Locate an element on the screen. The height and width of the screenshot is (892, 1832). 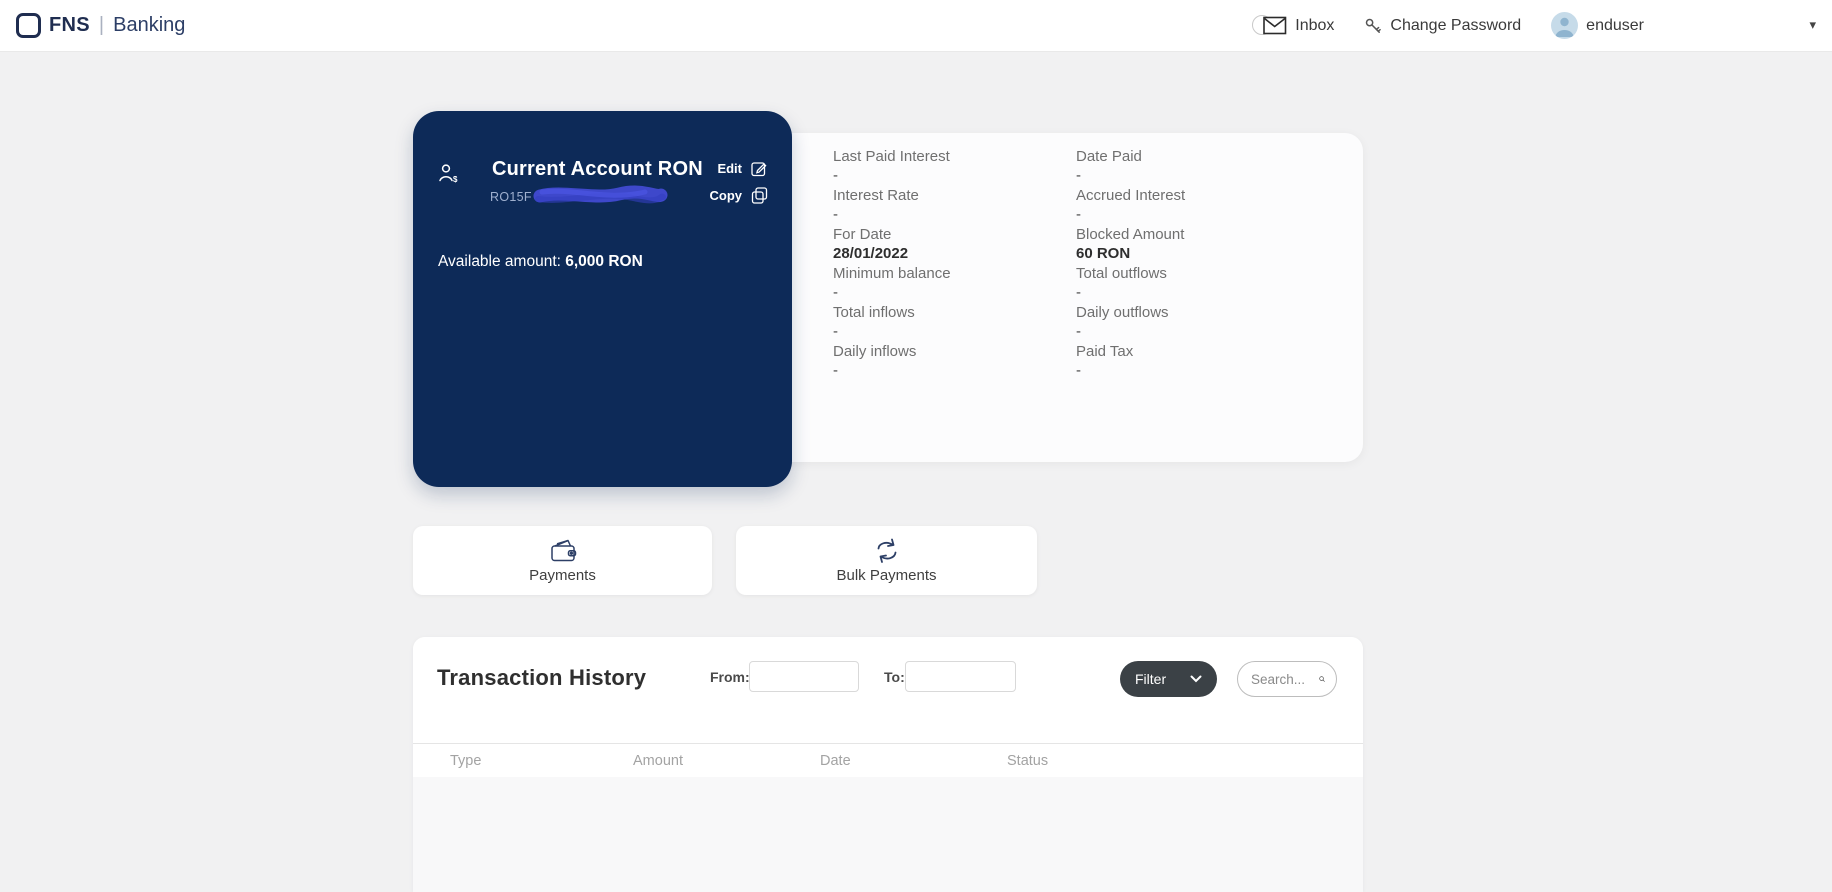
account-holder-icon: $ is located at coordinates (448, 174).